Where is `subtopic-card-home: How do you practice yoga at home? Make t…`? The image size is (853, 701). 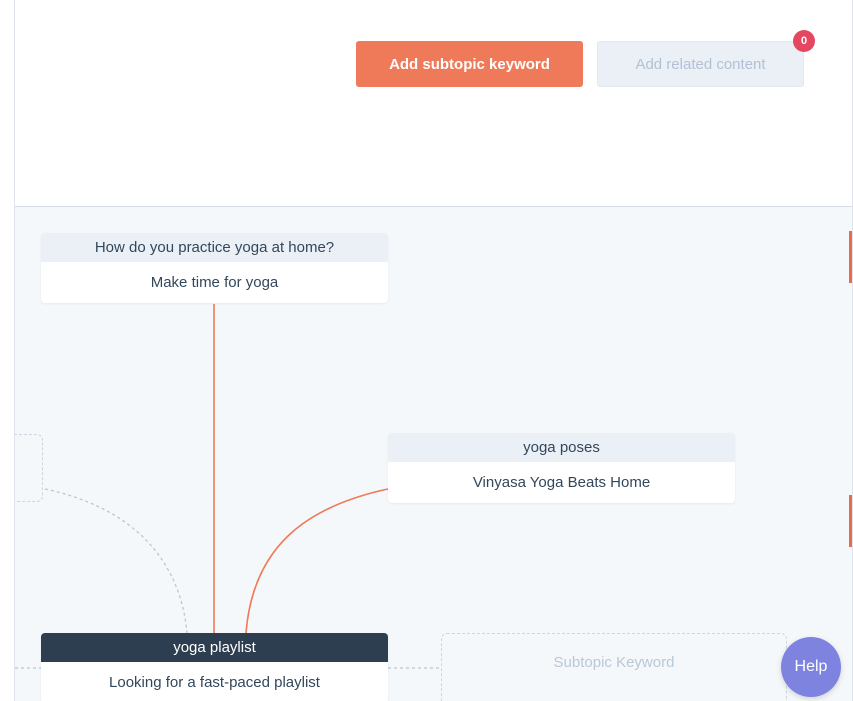
subtopic-card-home: How do you practice yoga at home? Make t… is located at coordinates (214, 268).